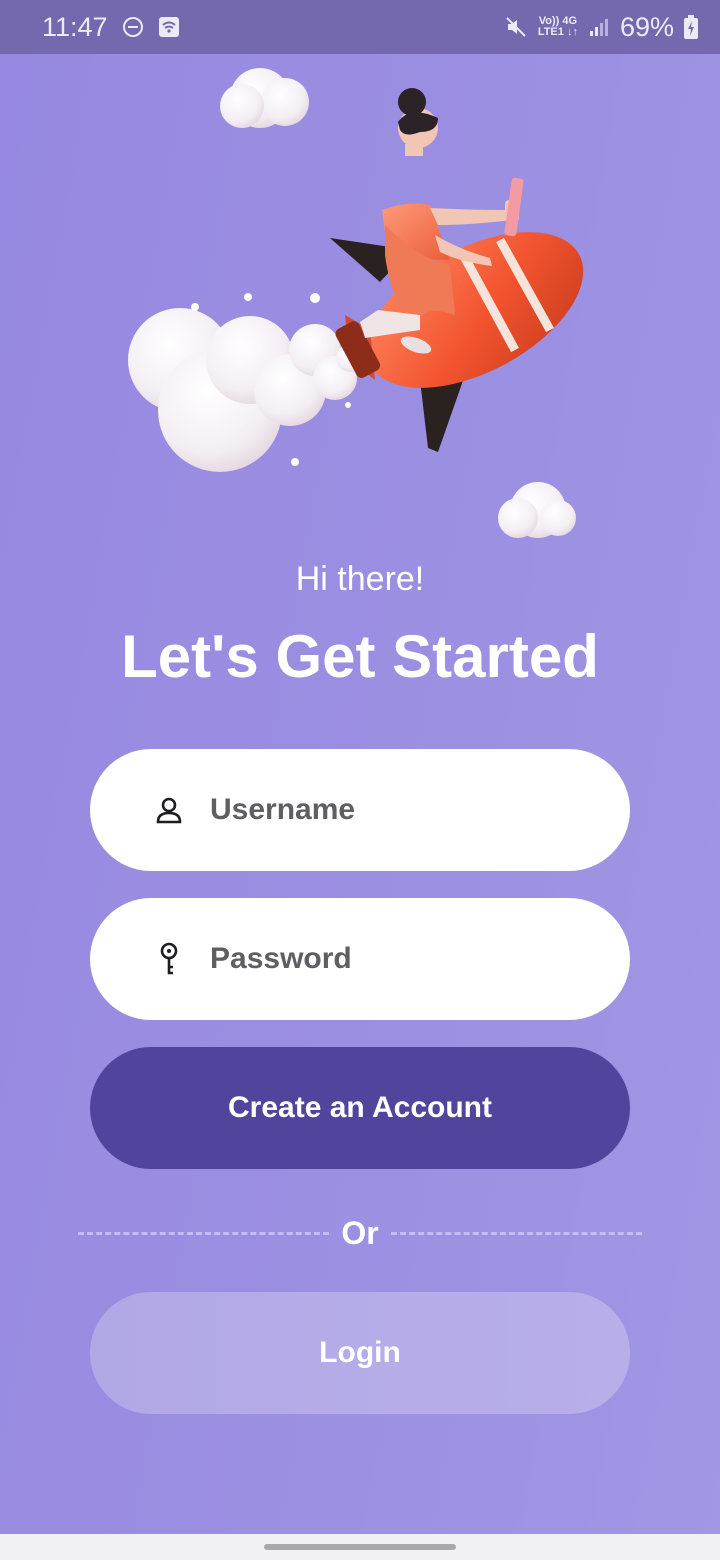 The image size is (720, 1560). I want to click on greeting-text: Hi there!, so click(360, 579).